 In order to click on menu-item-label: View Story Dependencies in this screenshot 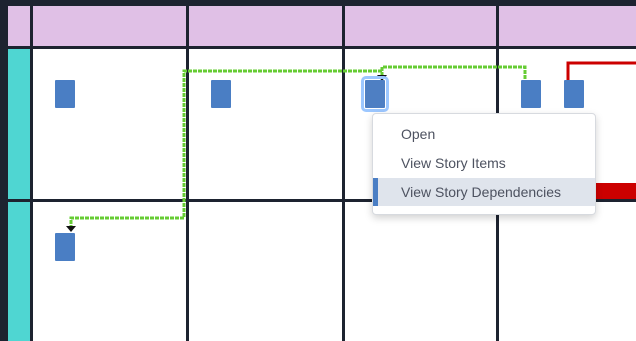, I will do `click(481, 192)`.